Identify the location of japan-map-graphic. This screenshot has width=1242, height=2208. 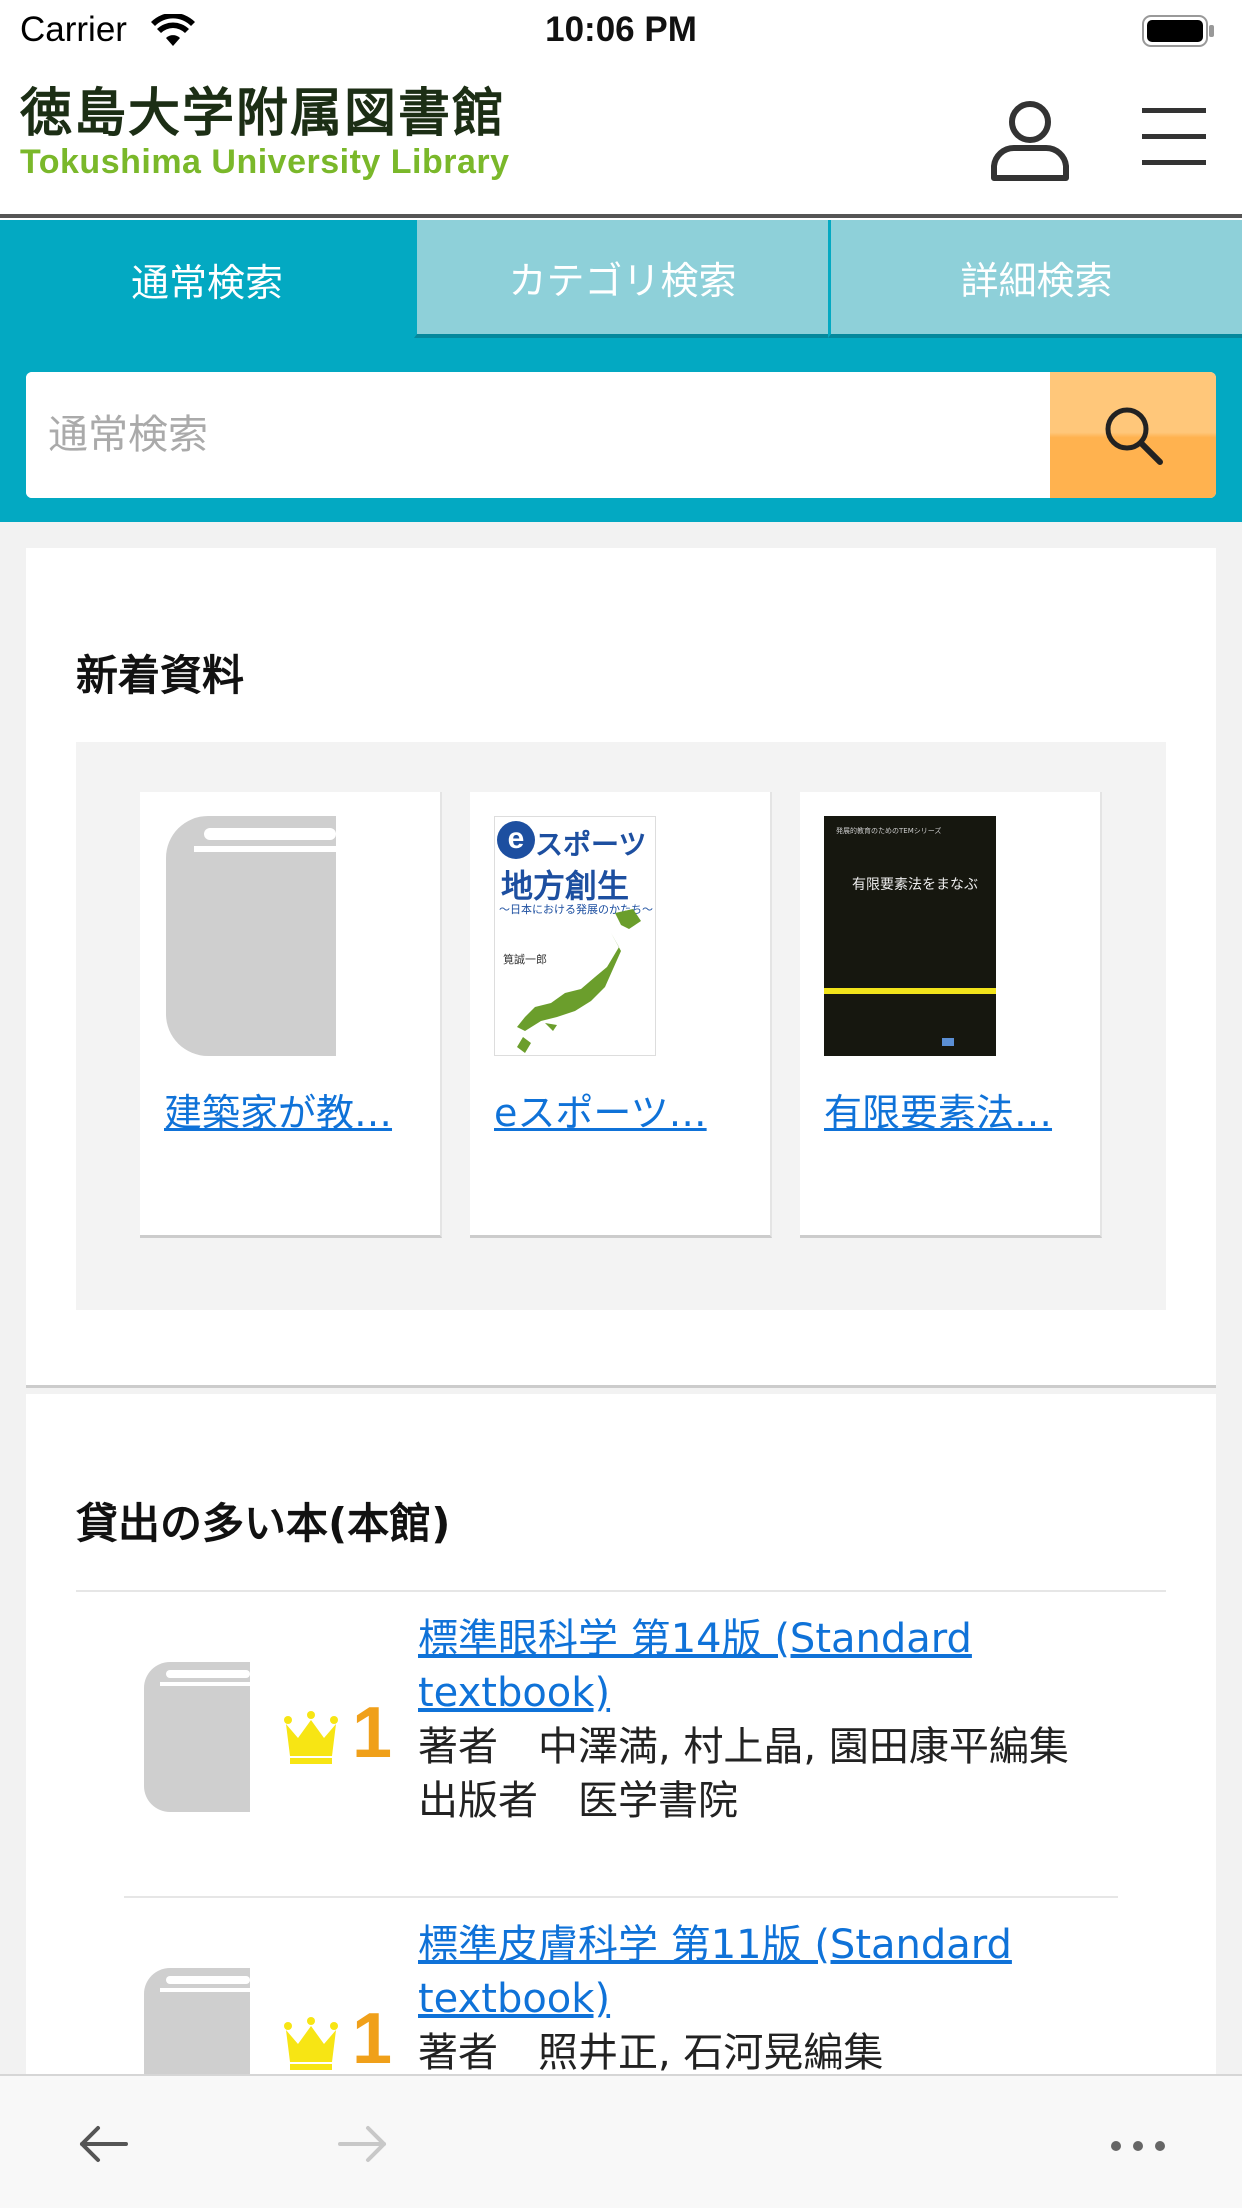
(579, 981).